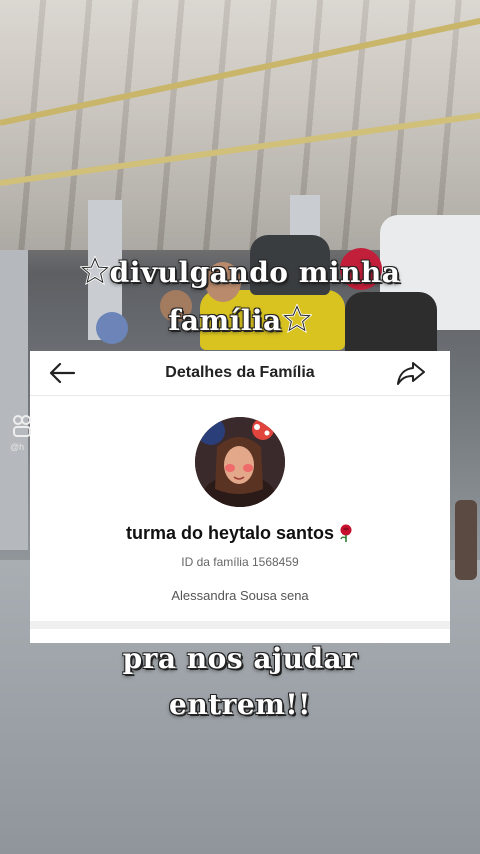  Describe the element at coordinates (14, 400) in the screenshot. I see `garage-pillar` at that location.